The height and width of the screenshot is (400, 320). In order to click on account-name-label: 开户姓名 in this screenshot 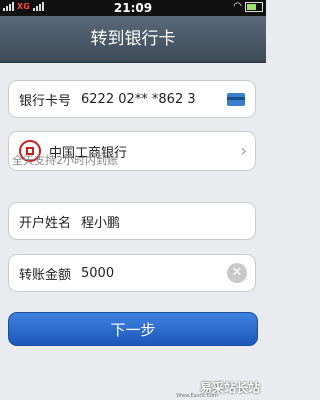, I will do `click(45, 223)`.